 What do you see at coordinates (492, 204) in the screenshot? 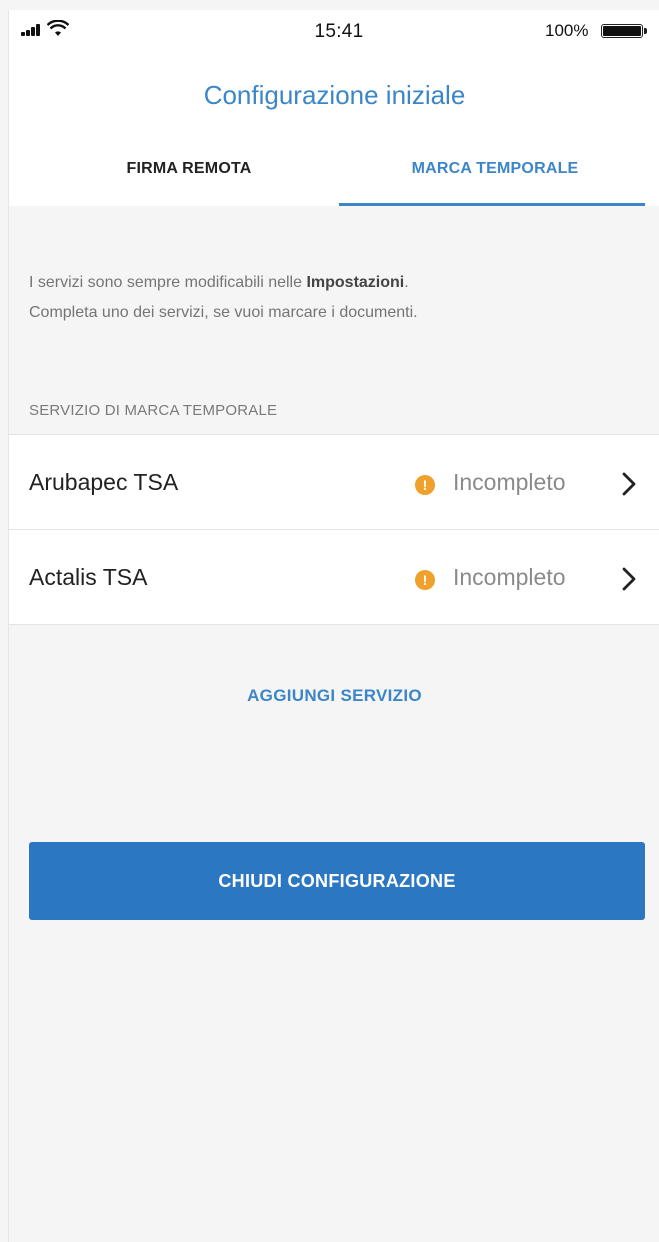
I see `active-tab-indicator` at bounding box center [492, 204].